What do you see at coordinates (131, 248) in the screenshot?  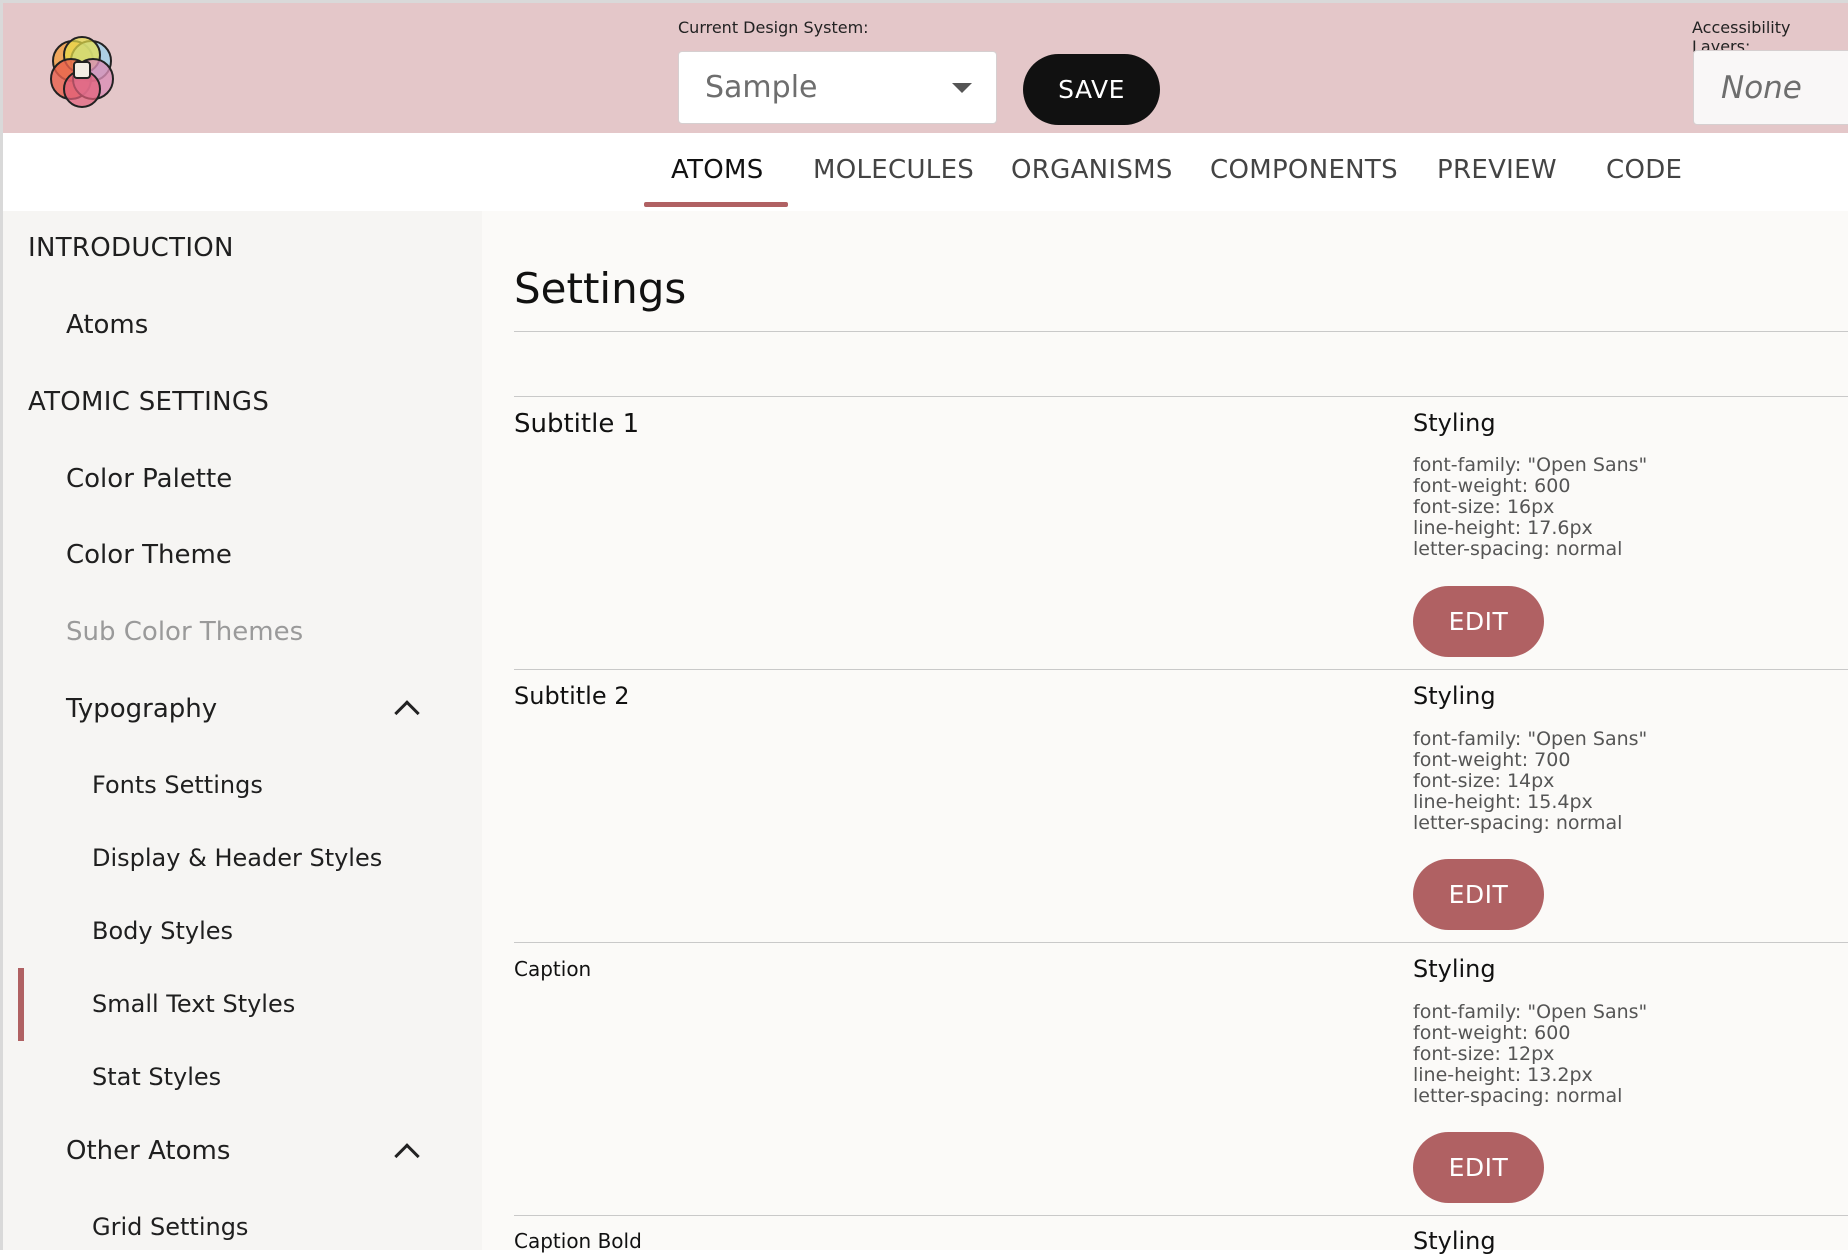 I see `sidebar-section-introduction: INTRODUCTION` at bounding box center [131, 248].